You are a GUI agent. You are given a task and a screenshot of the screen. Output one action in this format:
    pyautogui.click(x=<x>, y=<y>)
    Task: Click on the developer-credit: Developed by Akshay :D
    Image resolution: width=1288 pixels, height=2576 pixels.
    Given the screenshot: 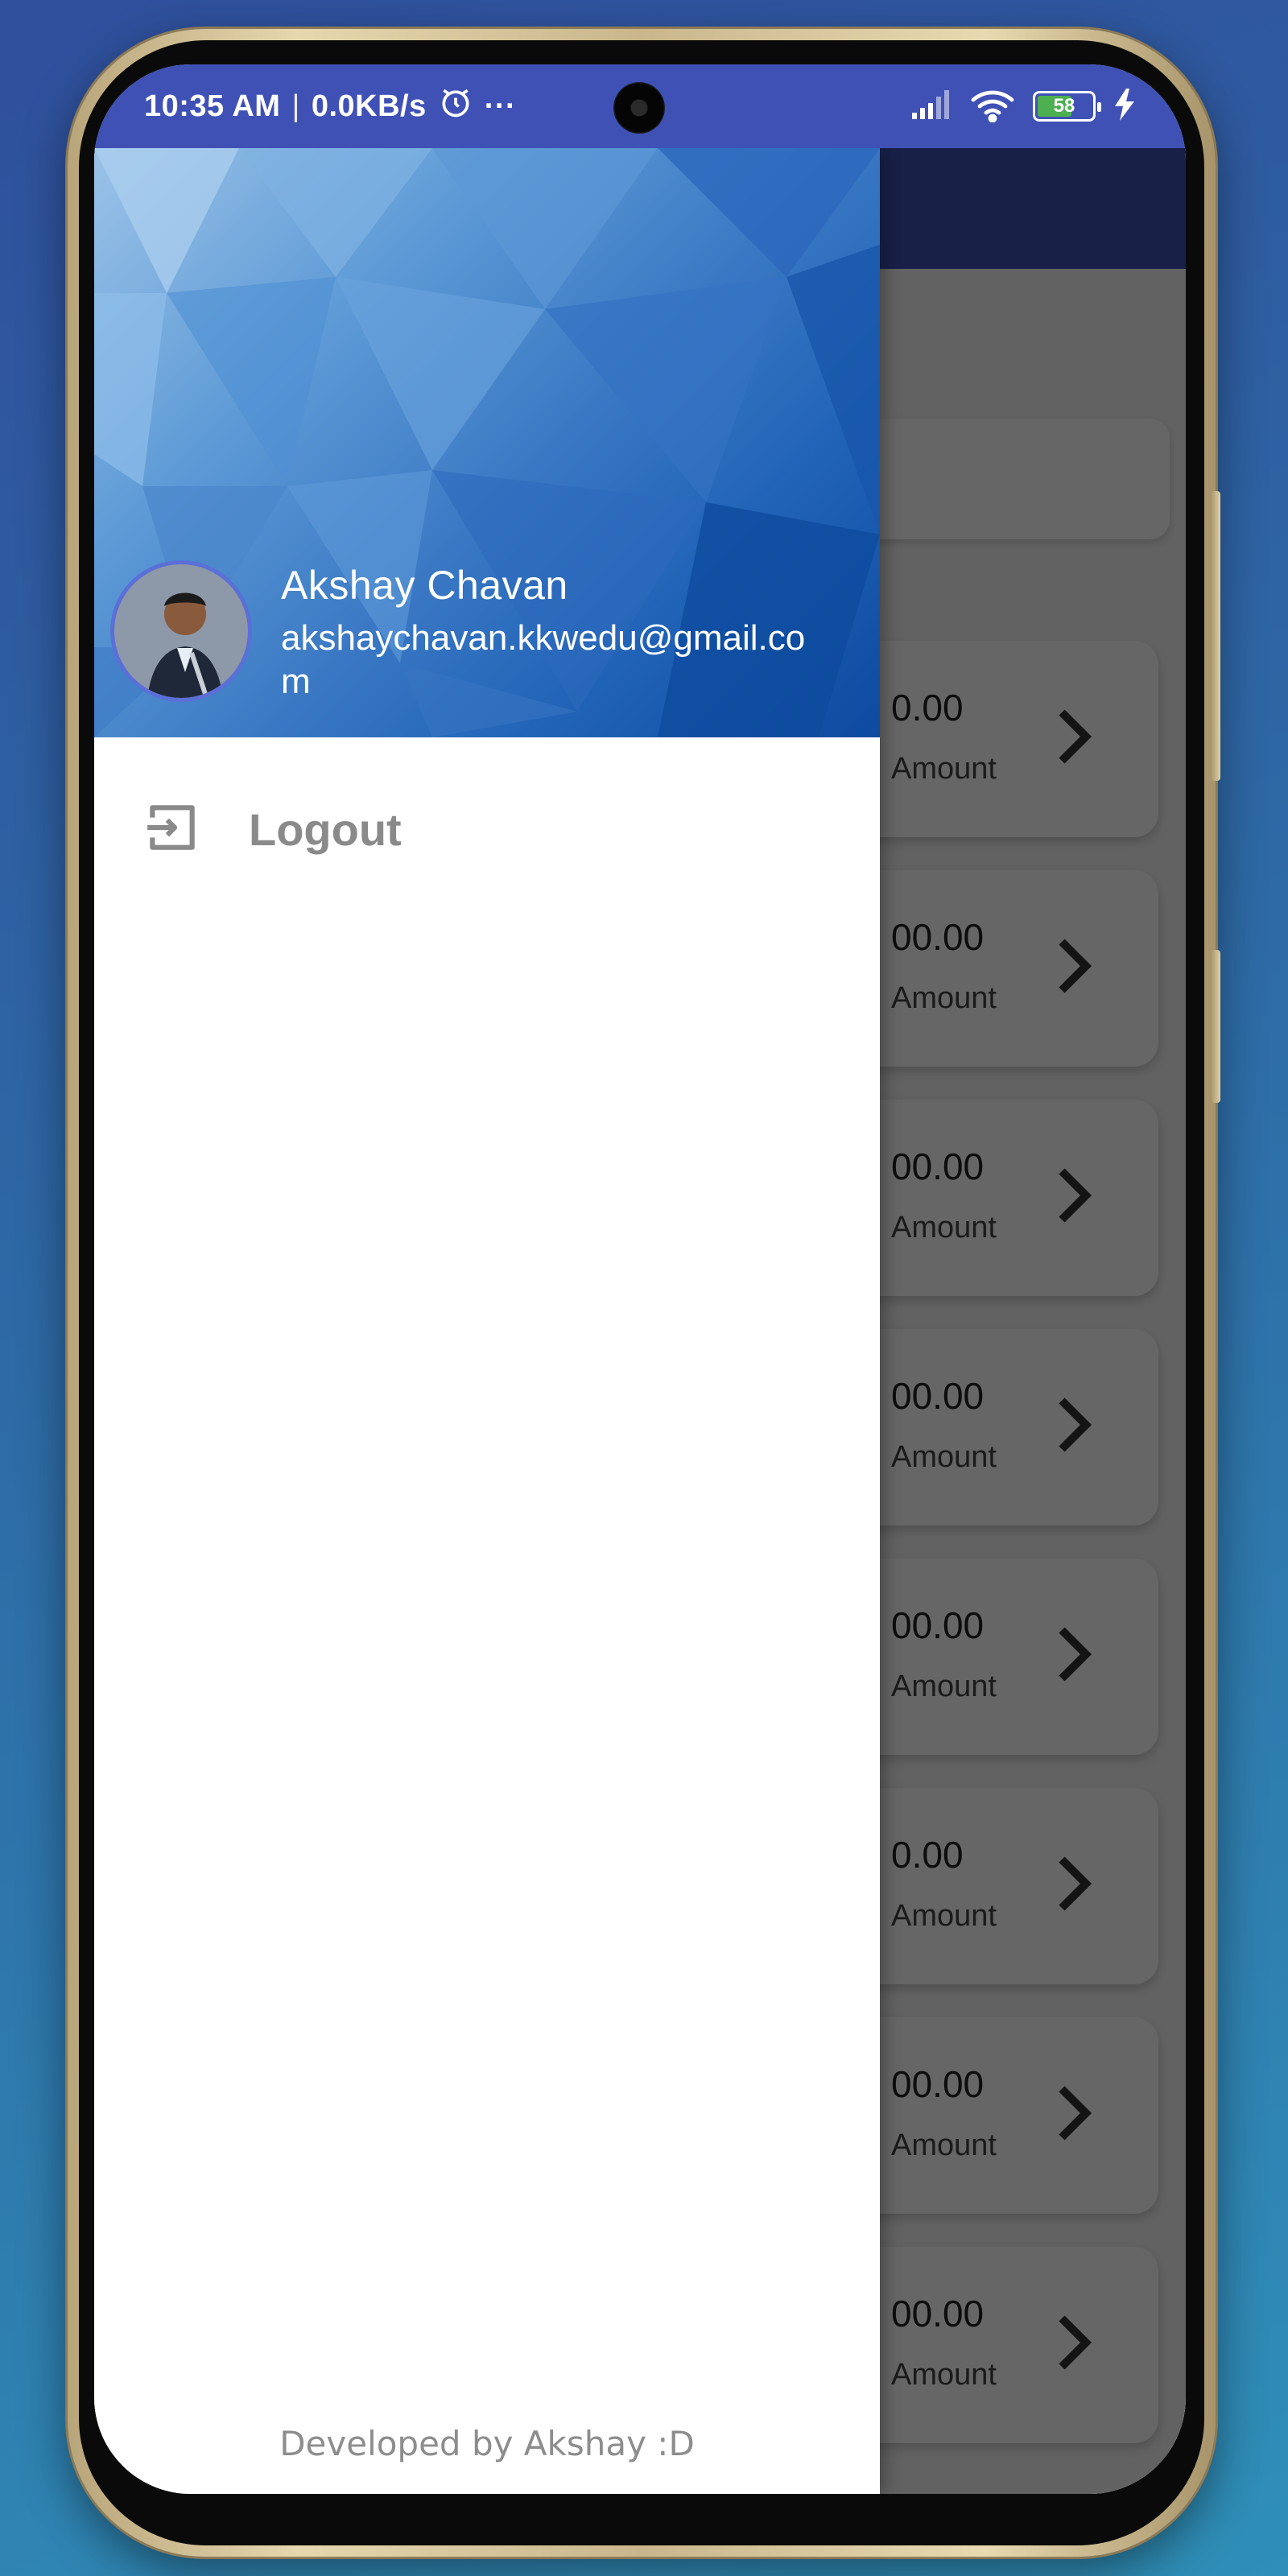 What is the action you would take?
    pyautogui.click(x=487, y=2443)
    